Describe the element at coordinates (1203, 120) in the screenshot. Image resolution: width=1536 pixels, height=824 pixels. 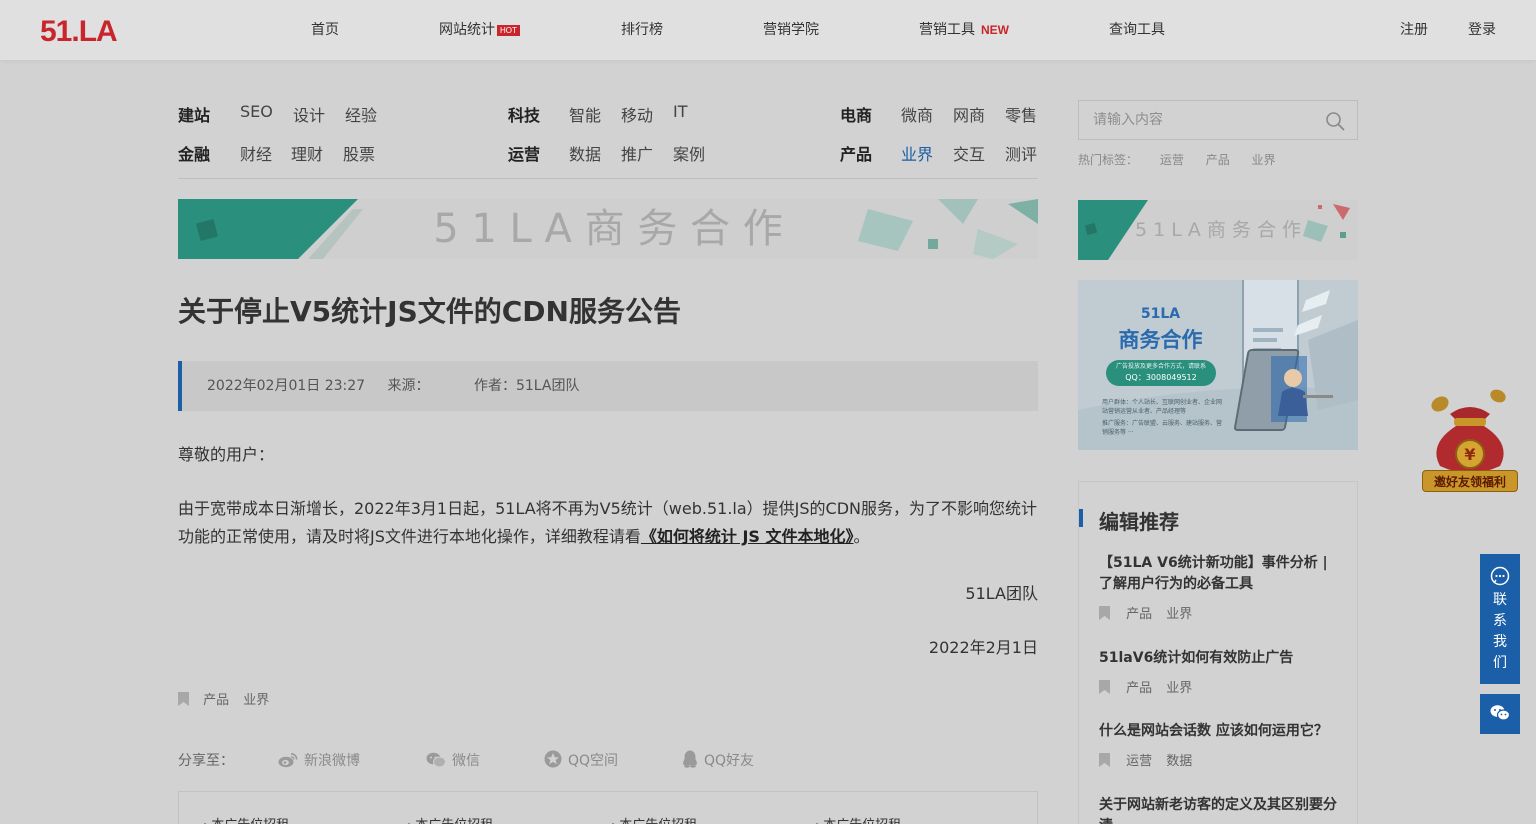
I see `search-input` at that location.